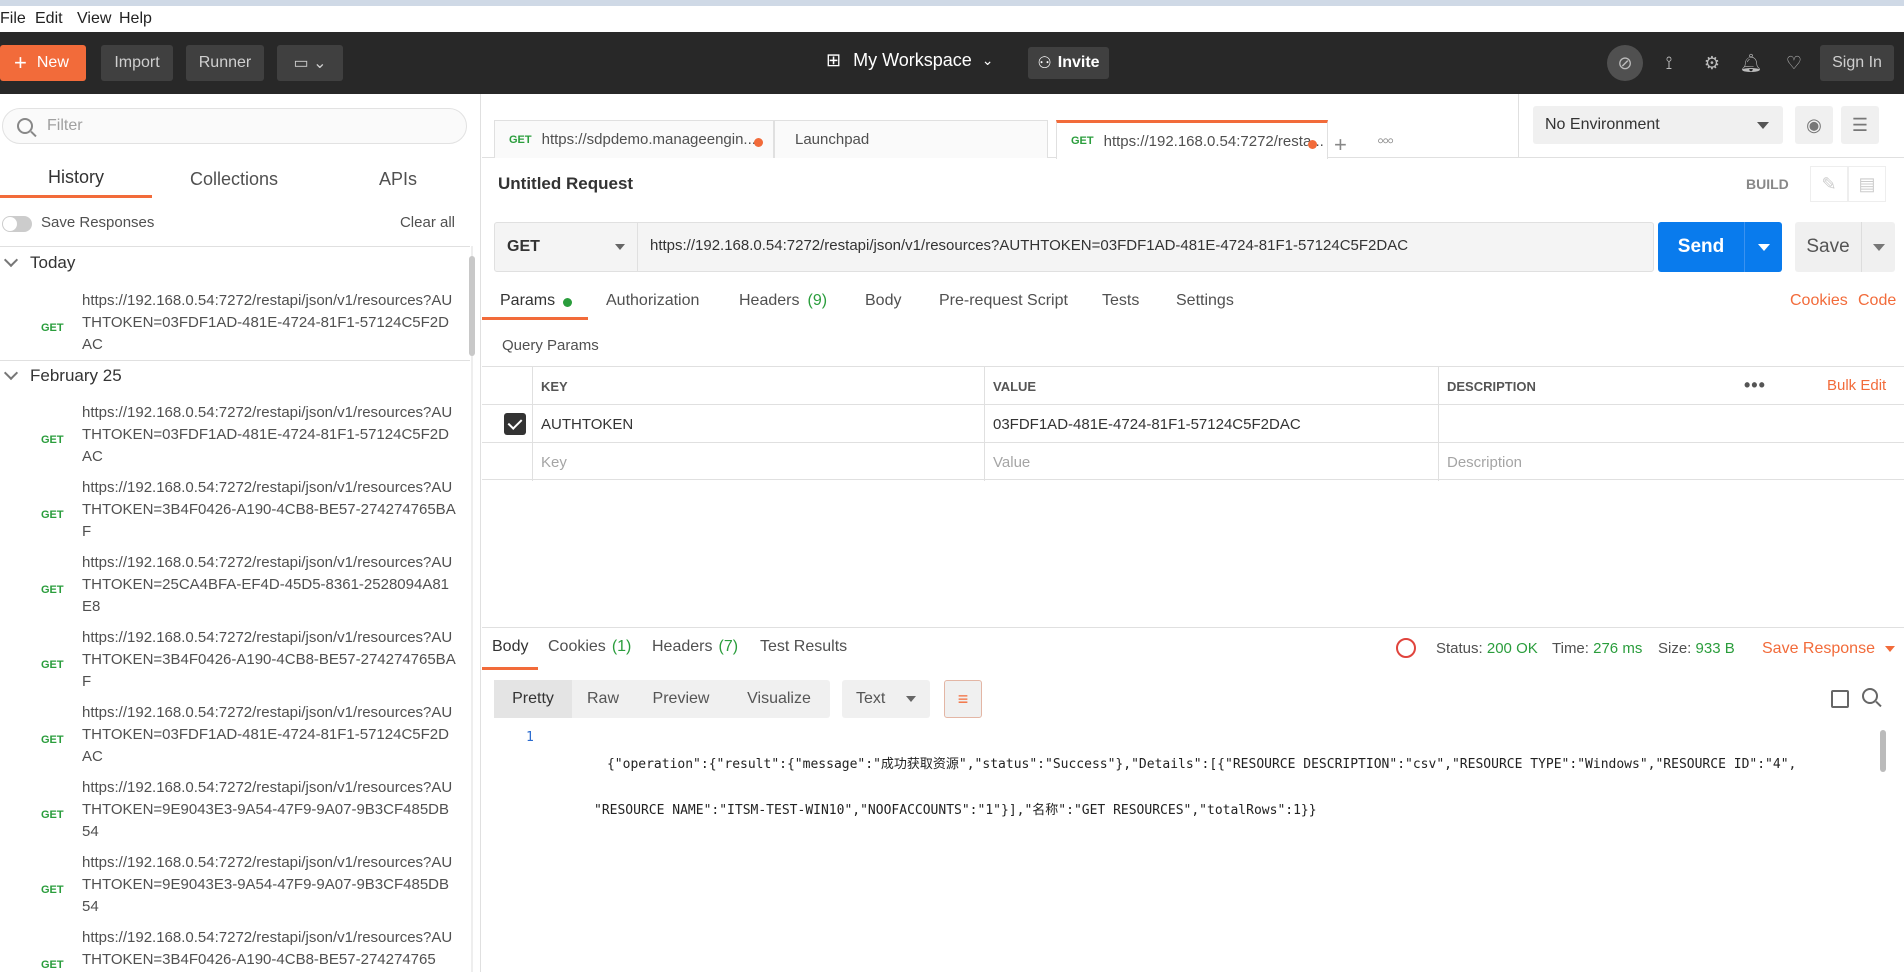 This screenshot has height=972, width=1904. I want to click on clear-all-button: Clear all, so click(427, 222).